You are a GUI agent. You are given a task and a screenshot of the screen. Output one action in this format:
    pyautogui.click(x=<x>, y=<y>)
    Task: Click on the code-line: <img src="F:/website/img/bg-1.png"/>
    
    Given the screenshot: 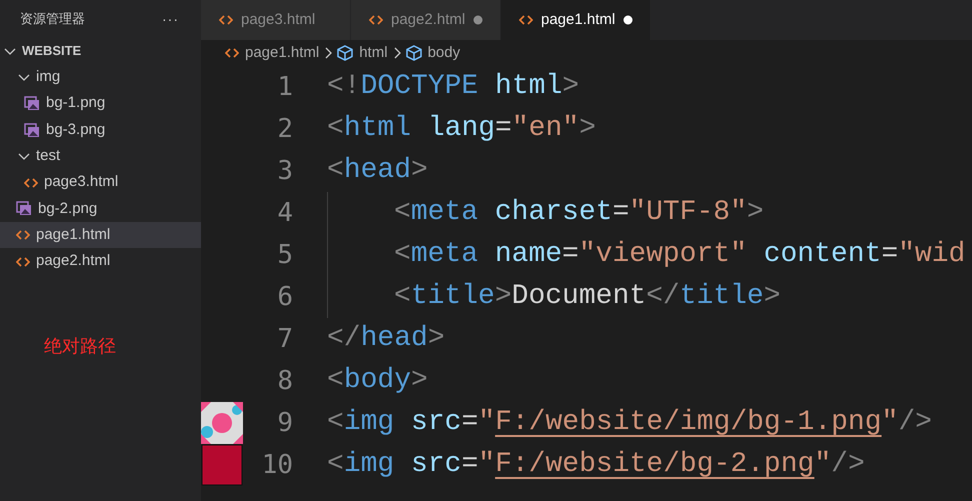 What is the action you would take?
    pyautogui.click(x=629, y=423)
    